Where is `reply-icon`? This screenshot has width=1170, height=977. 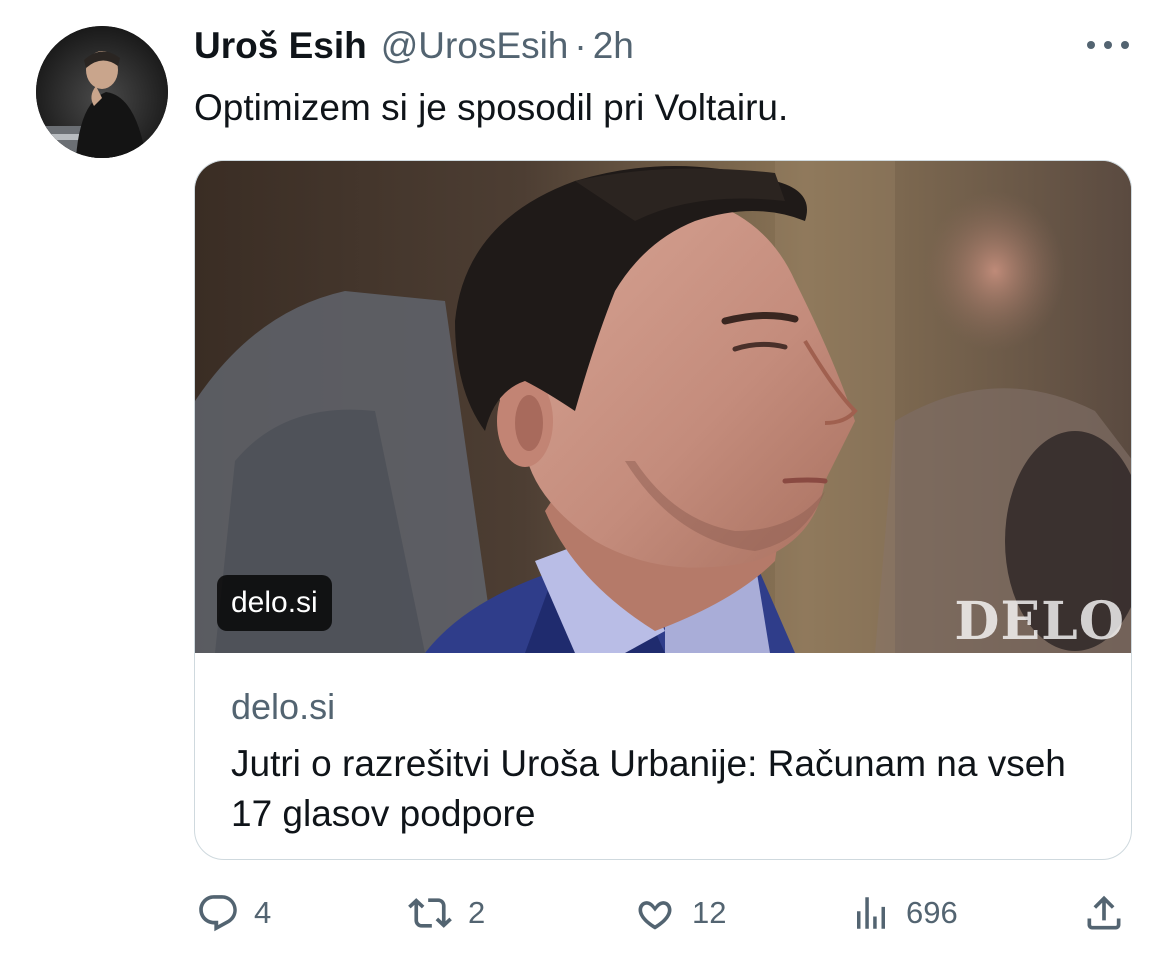 reply-icon is located at coordinates (218, 913).